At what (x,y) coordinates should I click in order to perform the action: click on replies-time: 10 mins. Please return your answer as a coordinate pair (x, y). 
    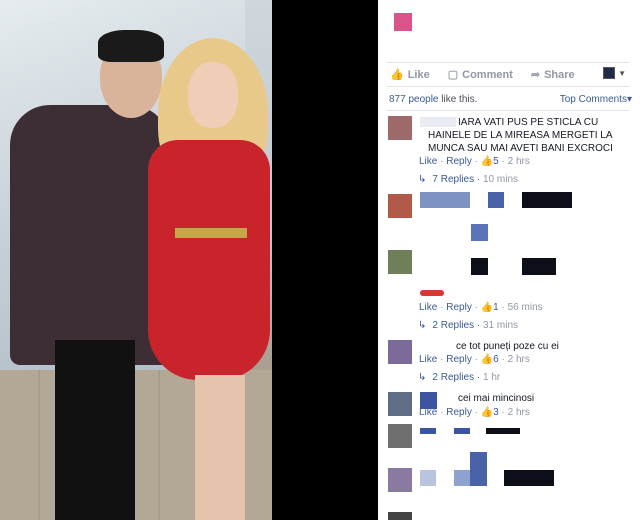
    Looking at the image, I should click on (500, 179).